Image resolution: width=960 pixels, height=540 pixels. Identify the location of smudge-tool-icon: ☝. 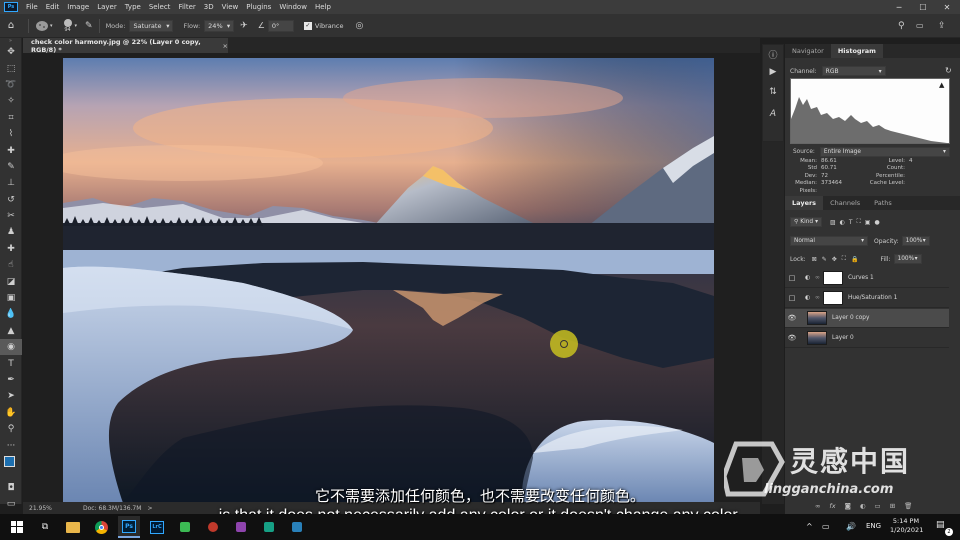
(11, 265).